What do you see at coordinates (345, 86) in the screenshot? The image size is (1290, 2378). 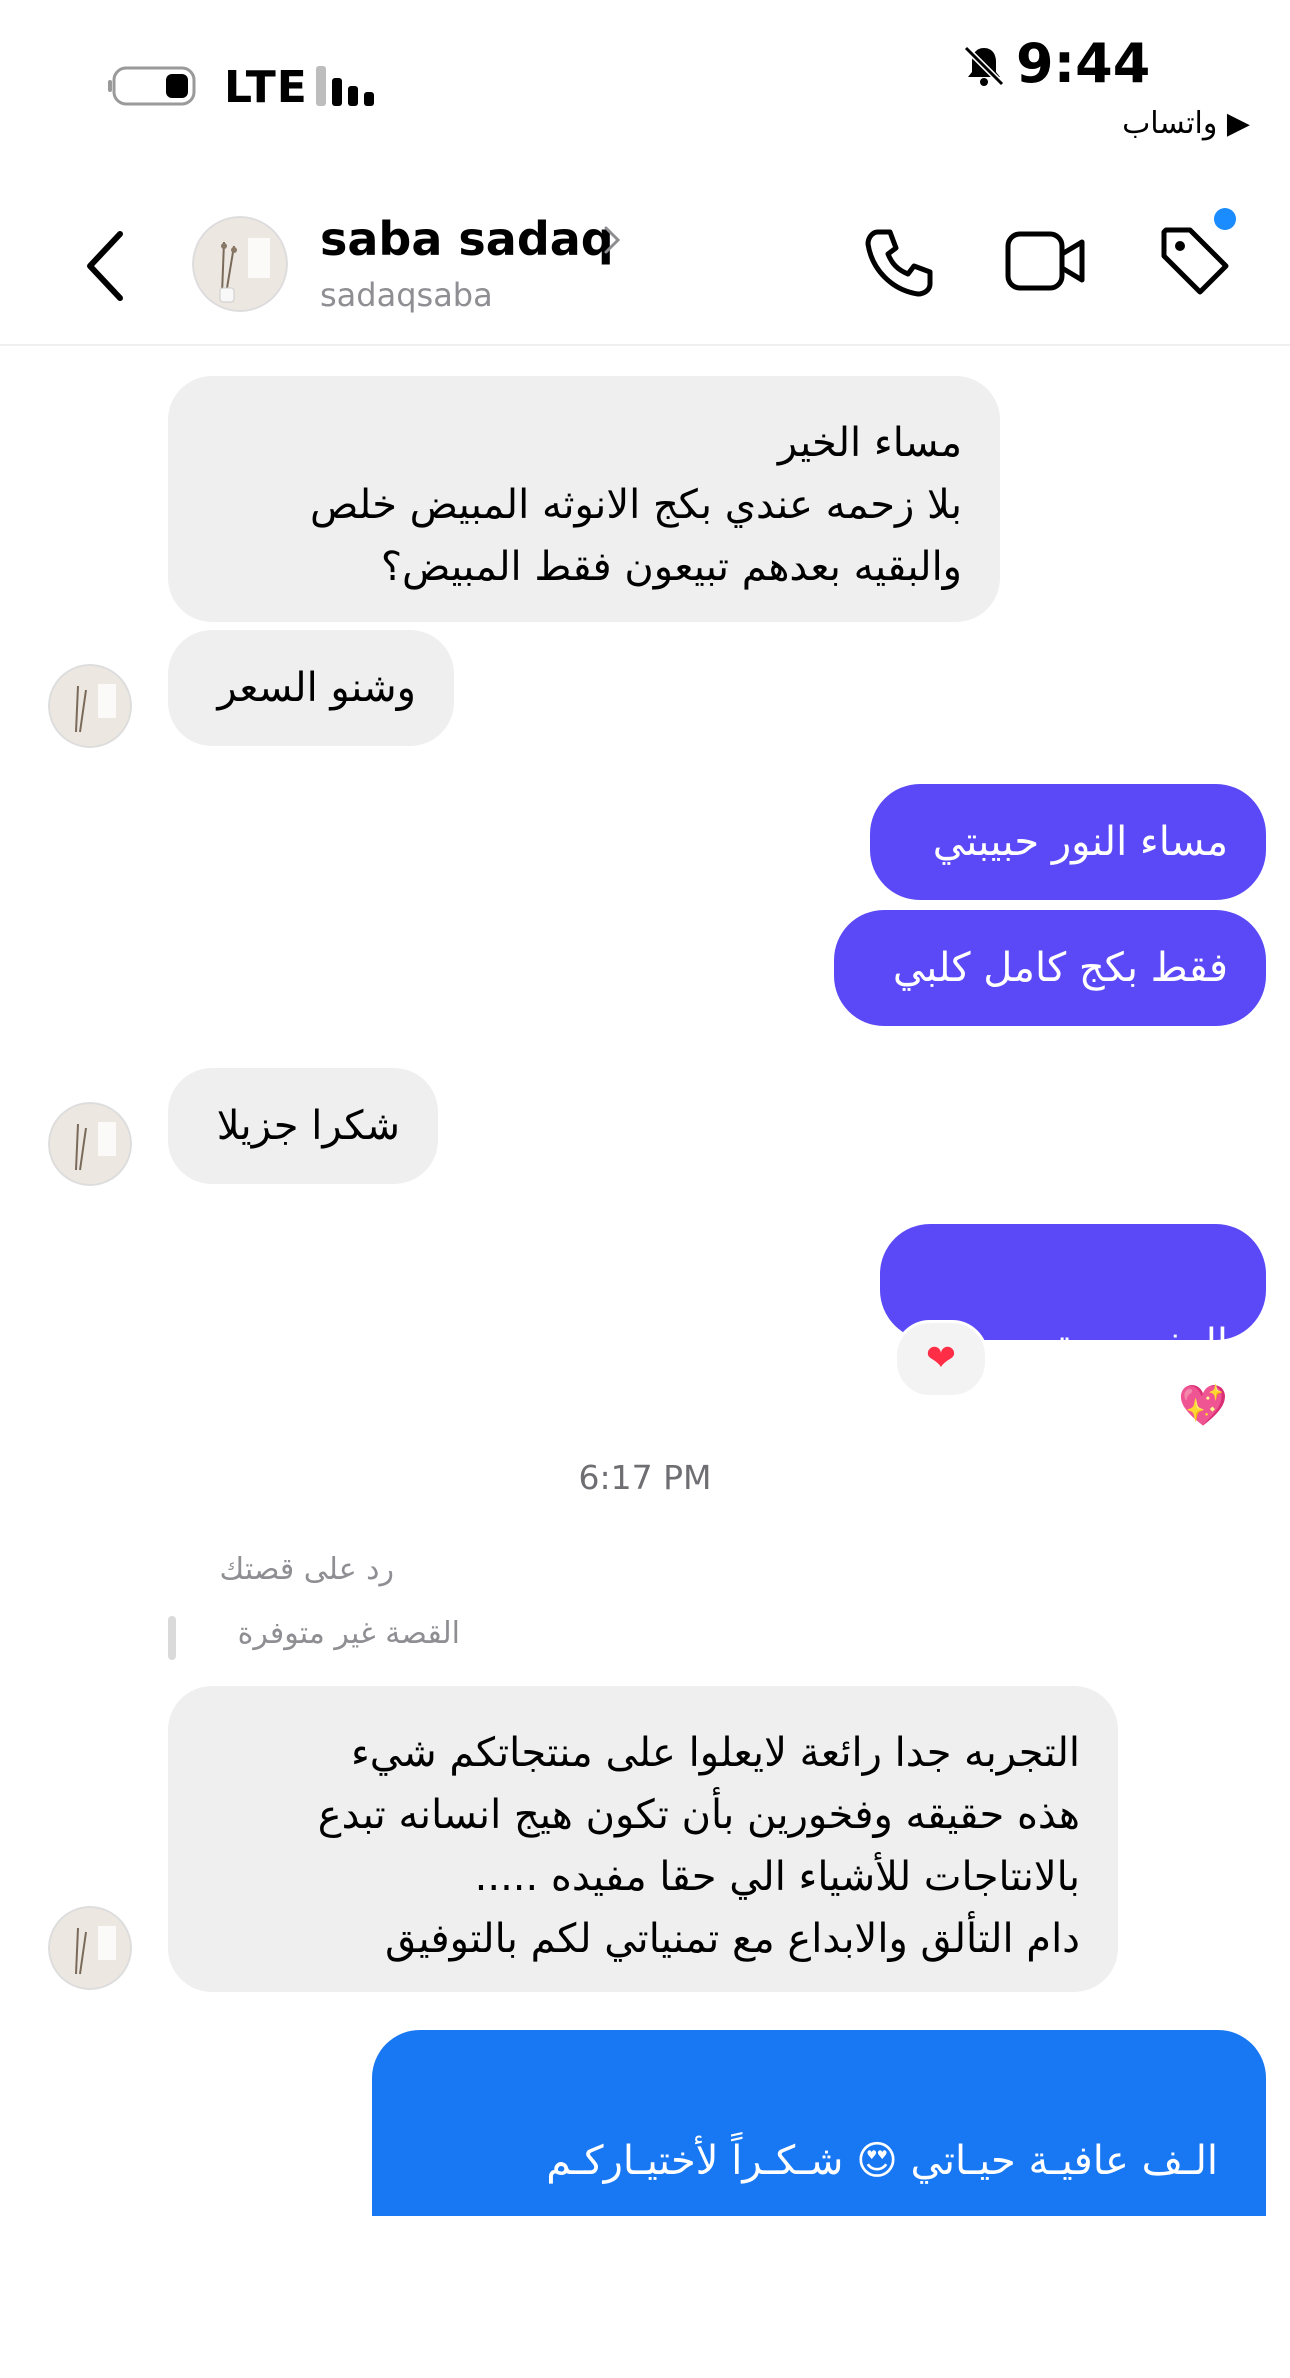 I see `signal-icon` at bounding box center [345, 86].